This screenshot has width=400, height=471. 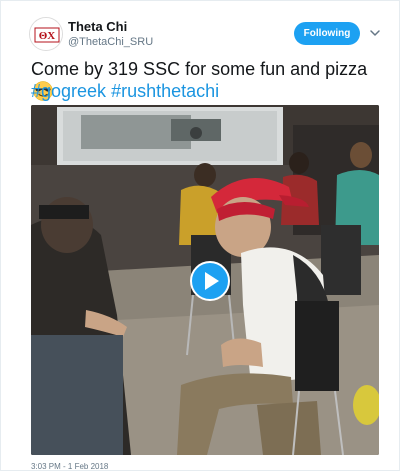 I want to click on author-name: Theta Chi, so click(x=97, y=26).